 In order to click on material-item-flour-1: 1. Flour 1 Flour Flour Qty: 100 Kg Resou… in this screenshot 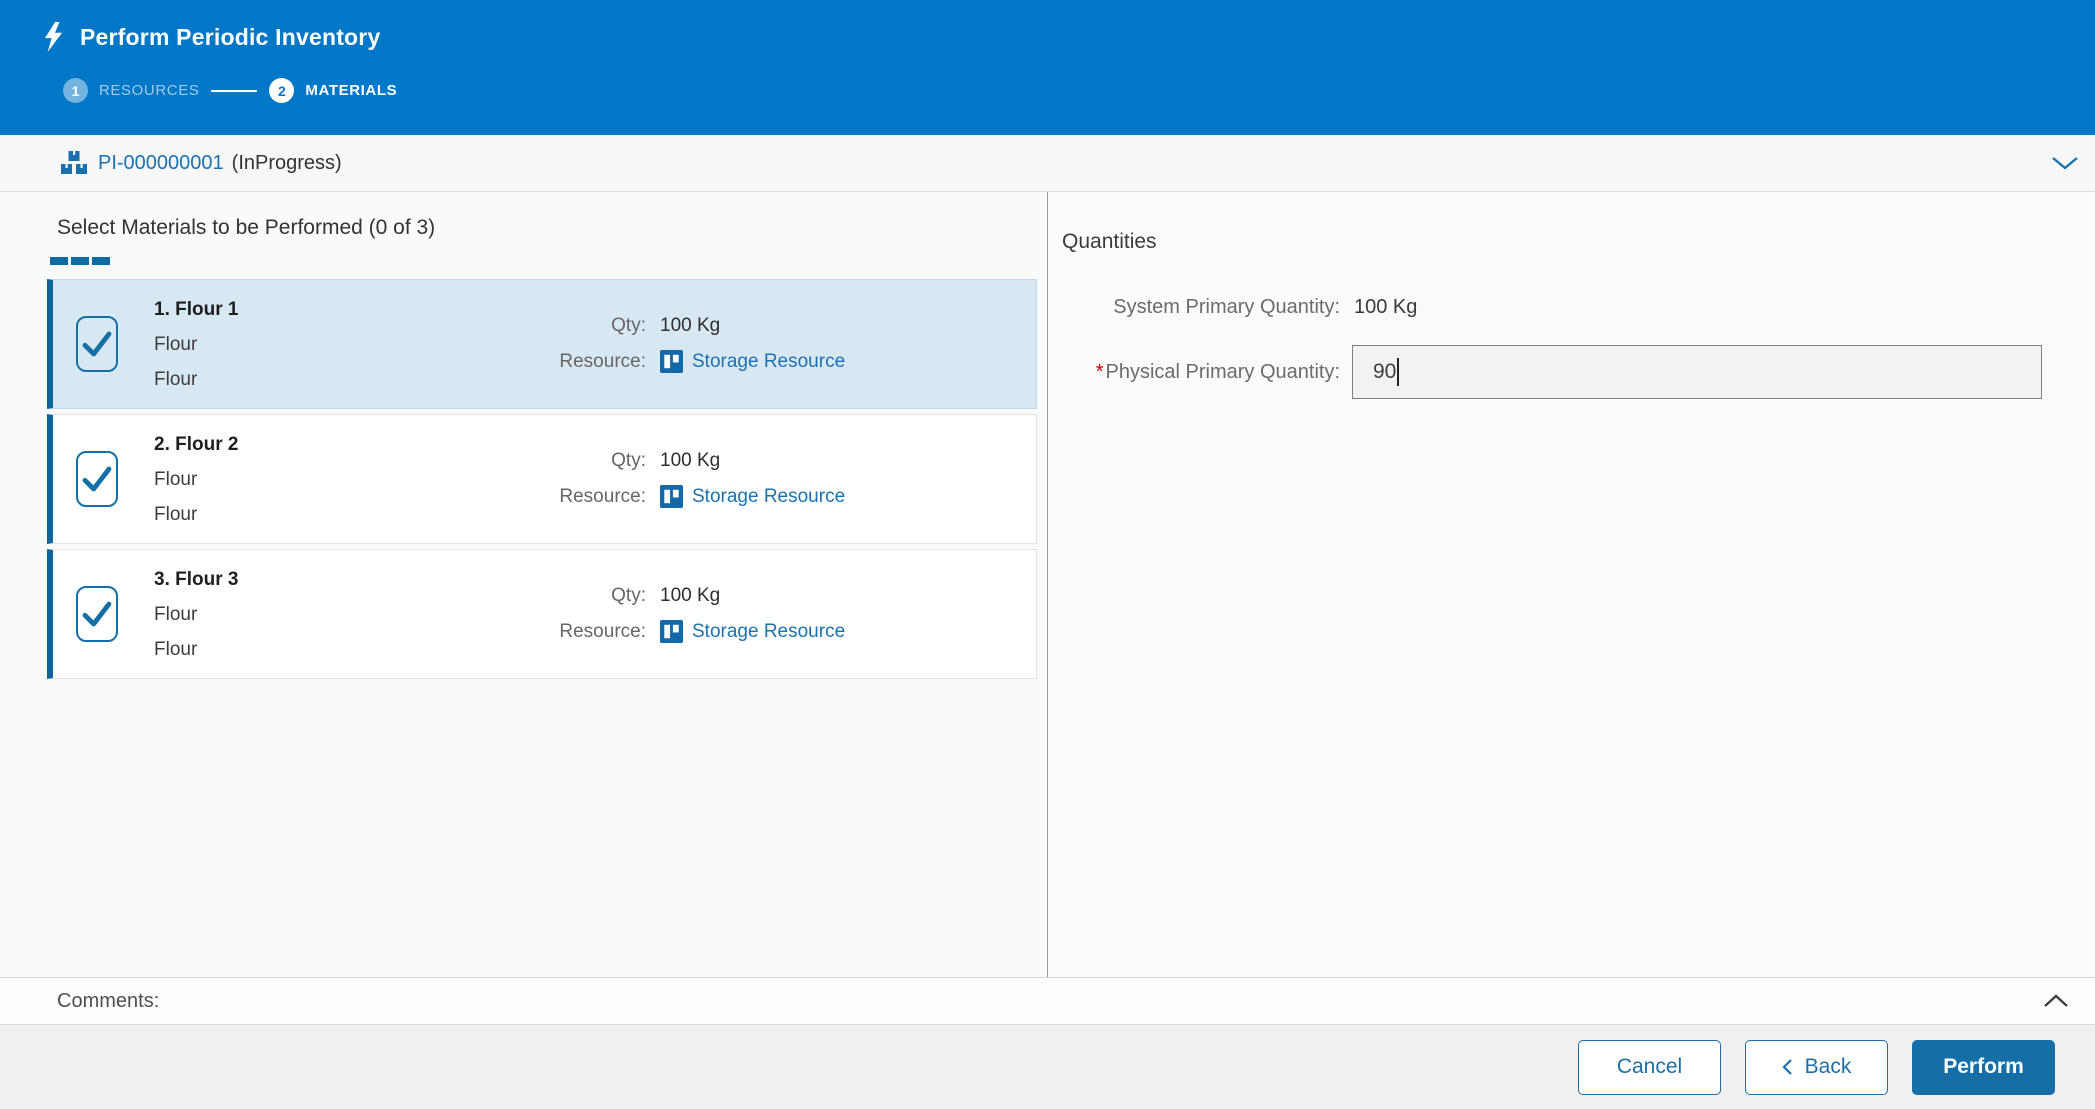, I will do `click(542, 344)`.